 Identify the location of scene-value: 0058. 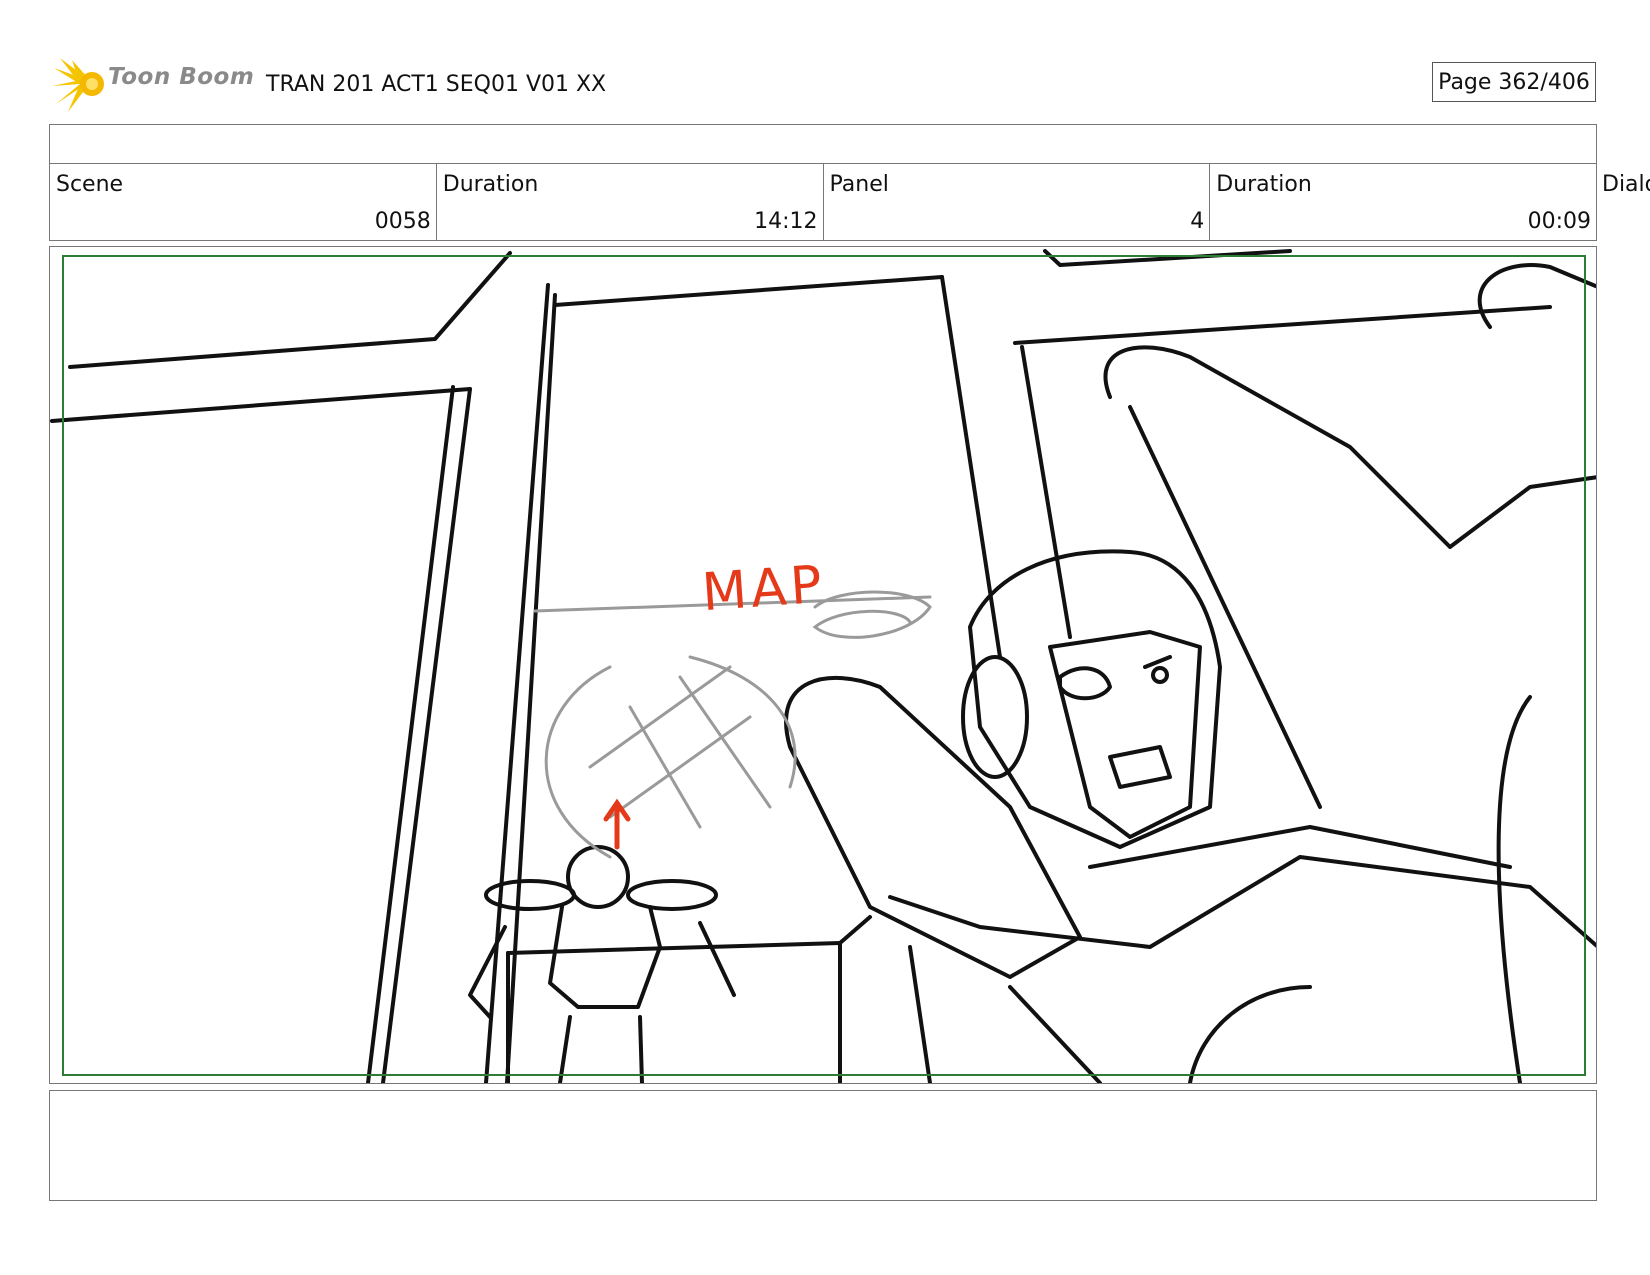
(402, 221).